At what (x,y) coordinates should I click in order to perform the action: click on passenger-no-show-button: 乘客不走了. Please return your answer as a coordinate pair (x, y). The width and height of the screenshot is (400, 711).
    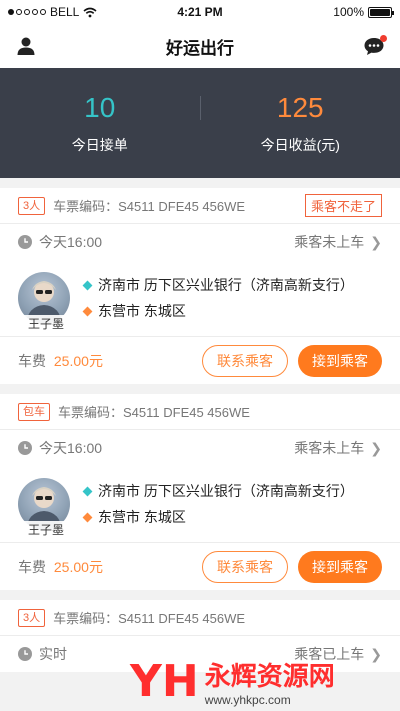
    Looking at the image, I should click on (343, 205).